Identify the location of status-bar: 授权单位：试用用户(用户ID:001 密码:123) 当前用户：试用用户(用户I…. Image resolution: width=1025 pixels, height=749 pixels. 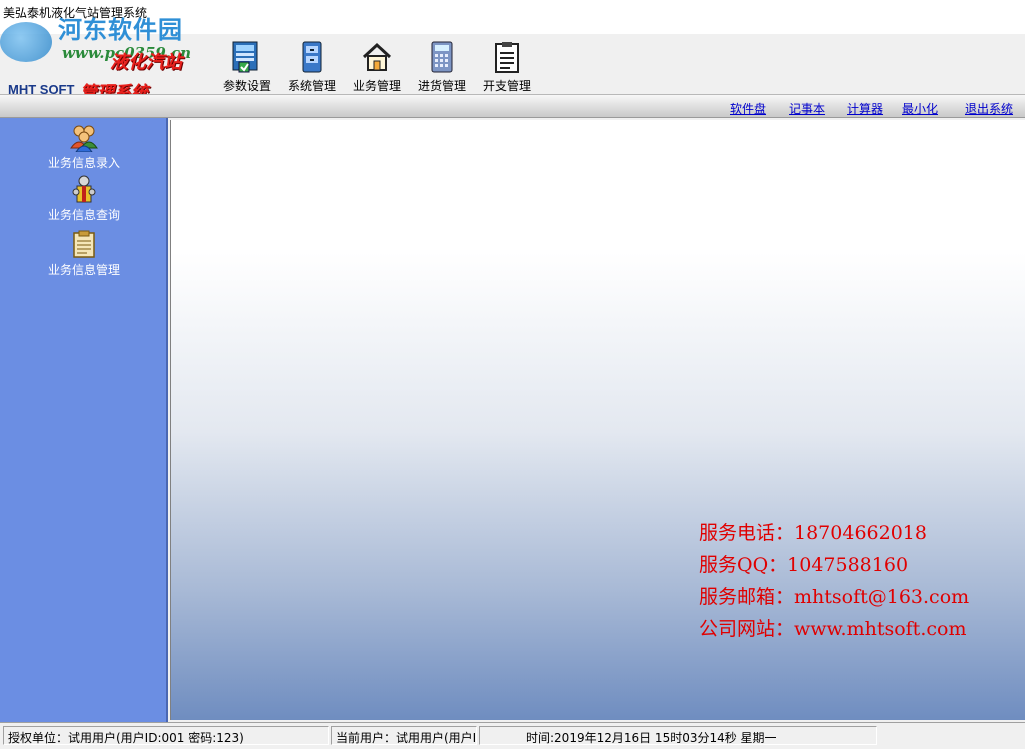
(512, 735).